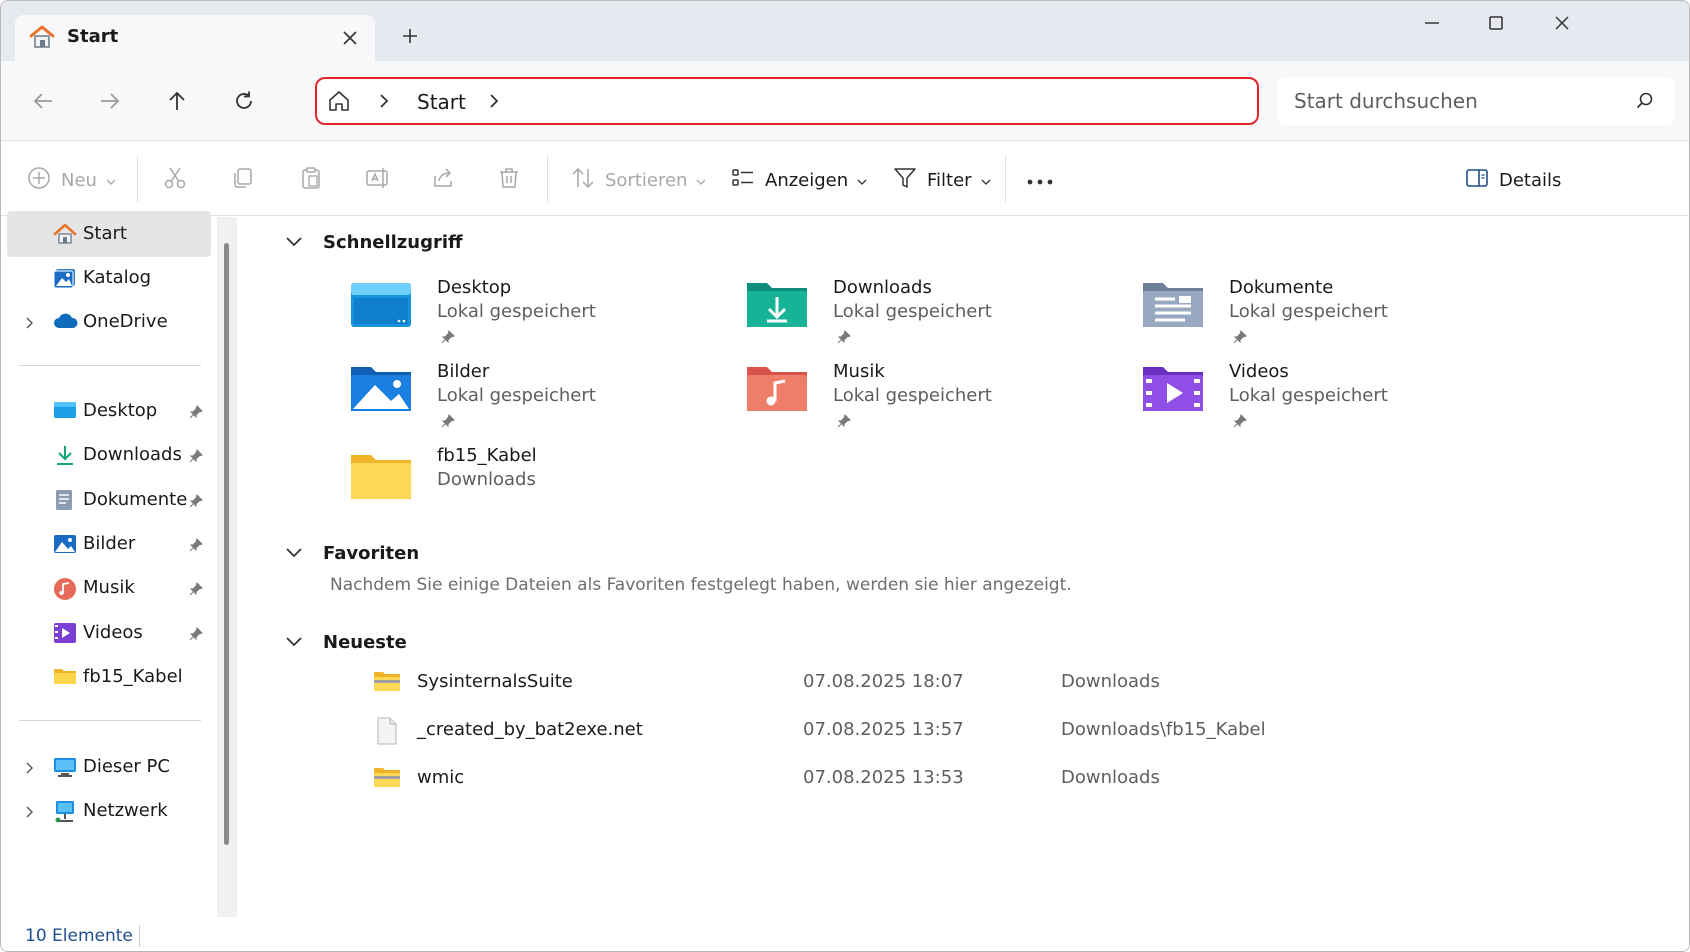 The image size is (1690, 952). Describe the element at coordinates (120, 410) in the screenshot. I see `sidebar-item-label: Desktop` at that location.